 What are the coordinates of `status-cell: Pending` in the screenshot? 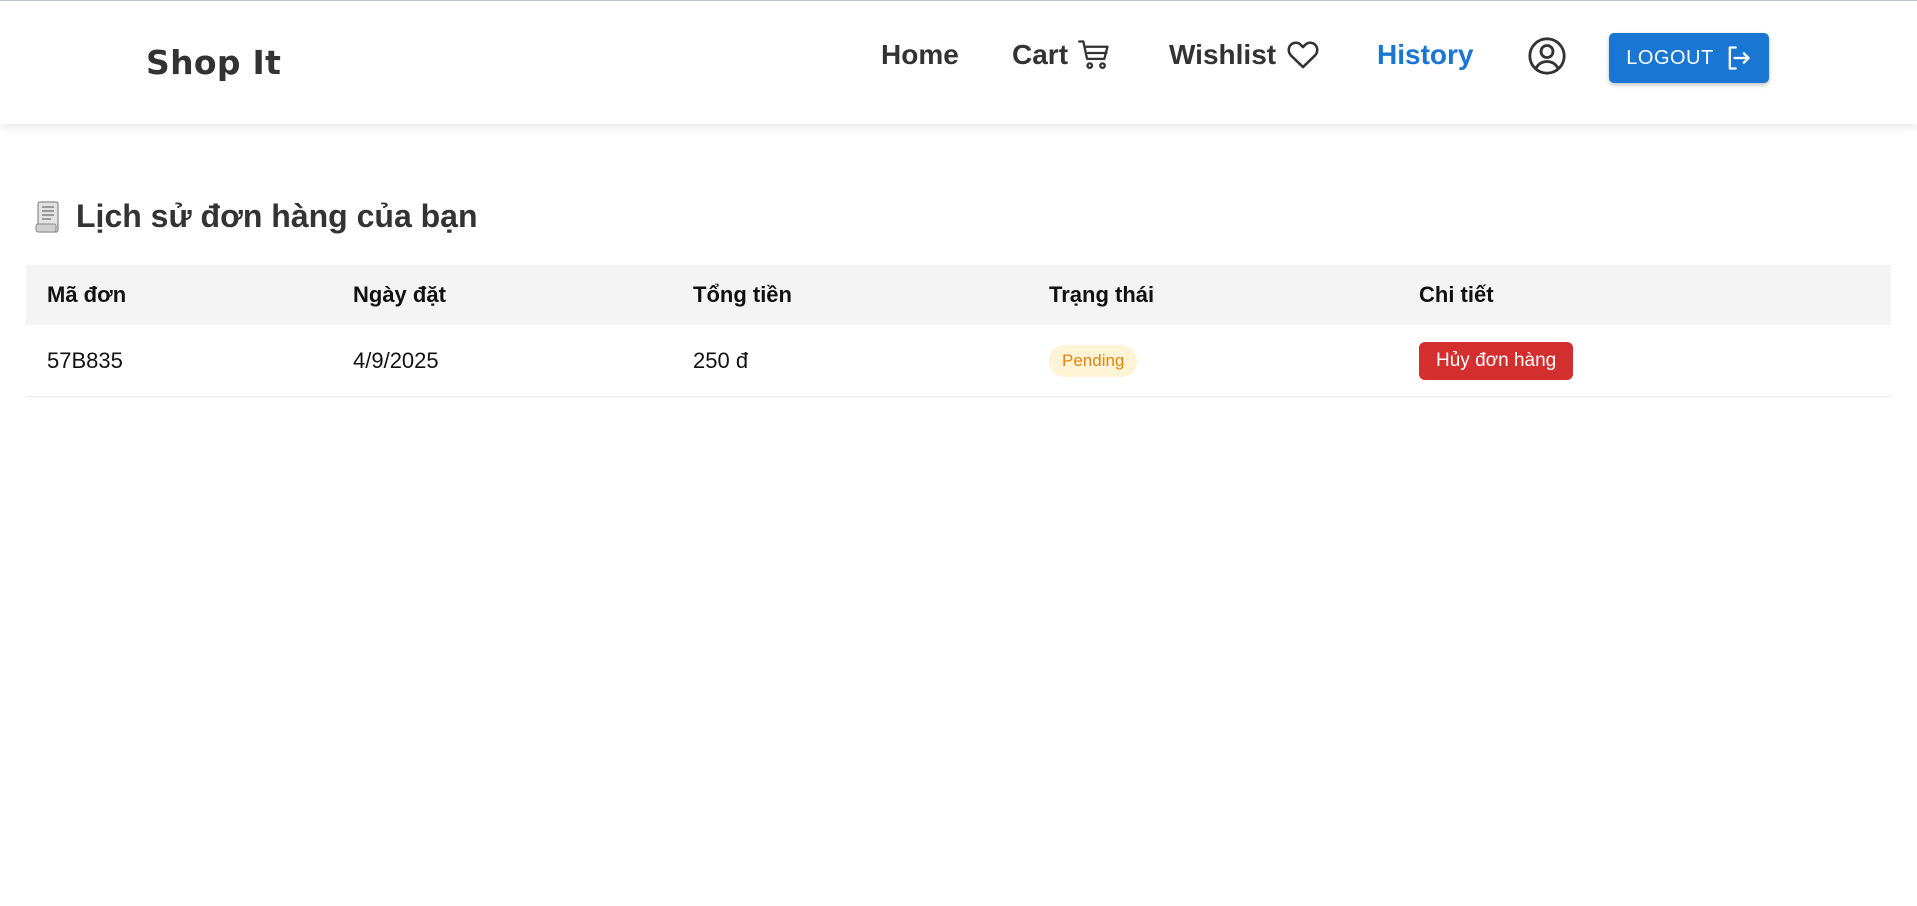 It's located at (1093, 360).